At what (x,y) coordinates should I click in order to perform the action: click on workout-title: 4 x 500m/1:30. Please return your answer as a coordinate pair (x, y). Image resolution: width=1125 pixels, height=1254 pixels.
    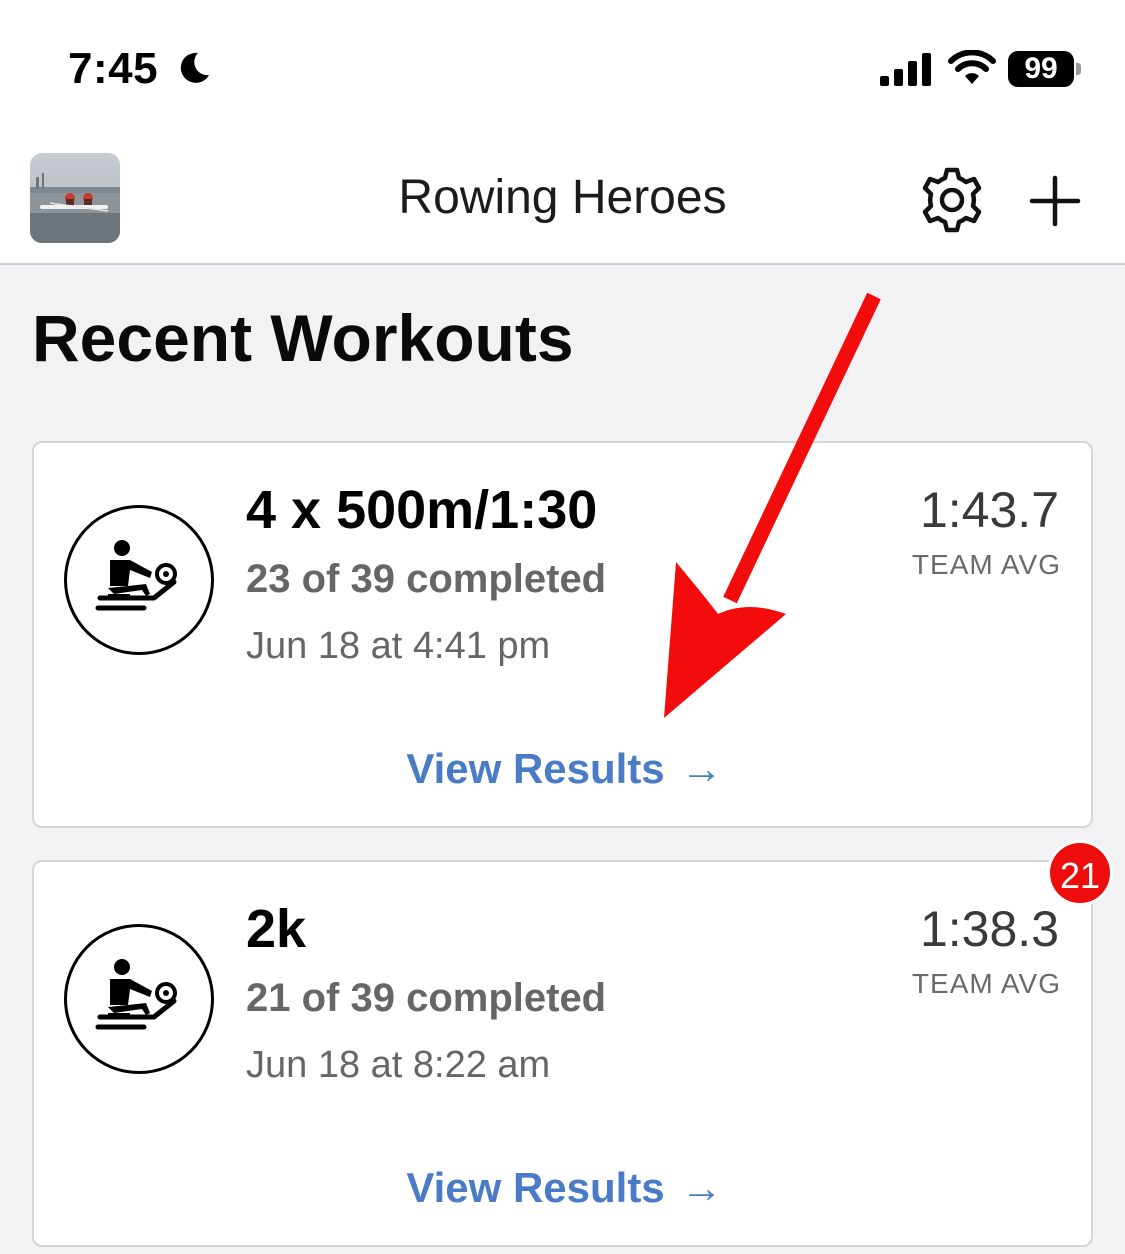
    Looking at the image, I should click on (422, 510).